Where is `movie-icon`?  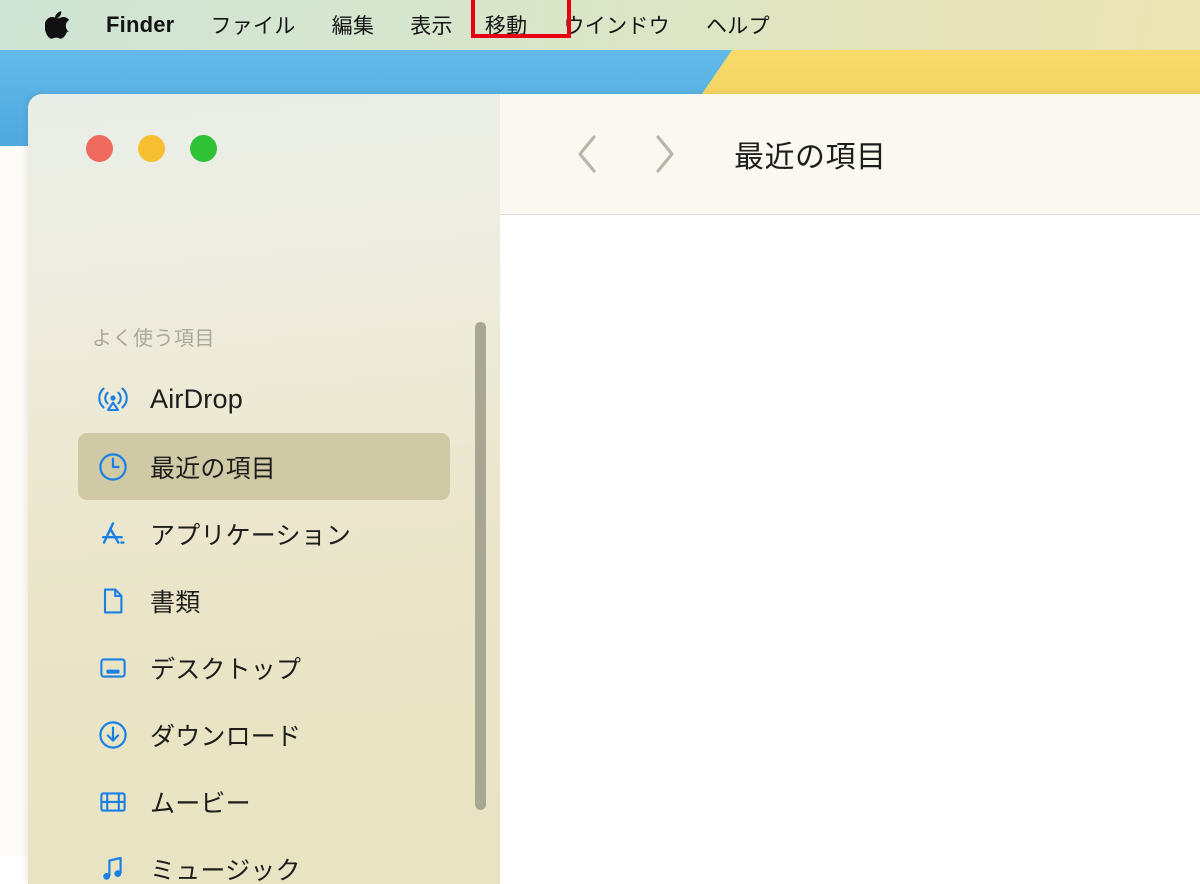
movie-icon is located at coordinates (113, 802).